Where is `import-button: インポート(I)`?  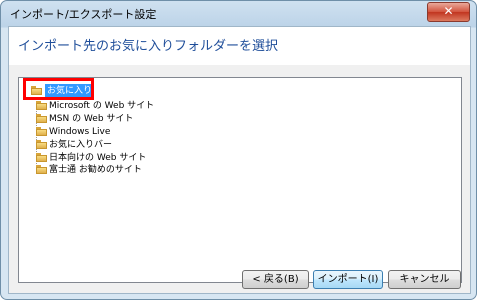 import-button: インポート(I) is located at coordinates (348, 279).